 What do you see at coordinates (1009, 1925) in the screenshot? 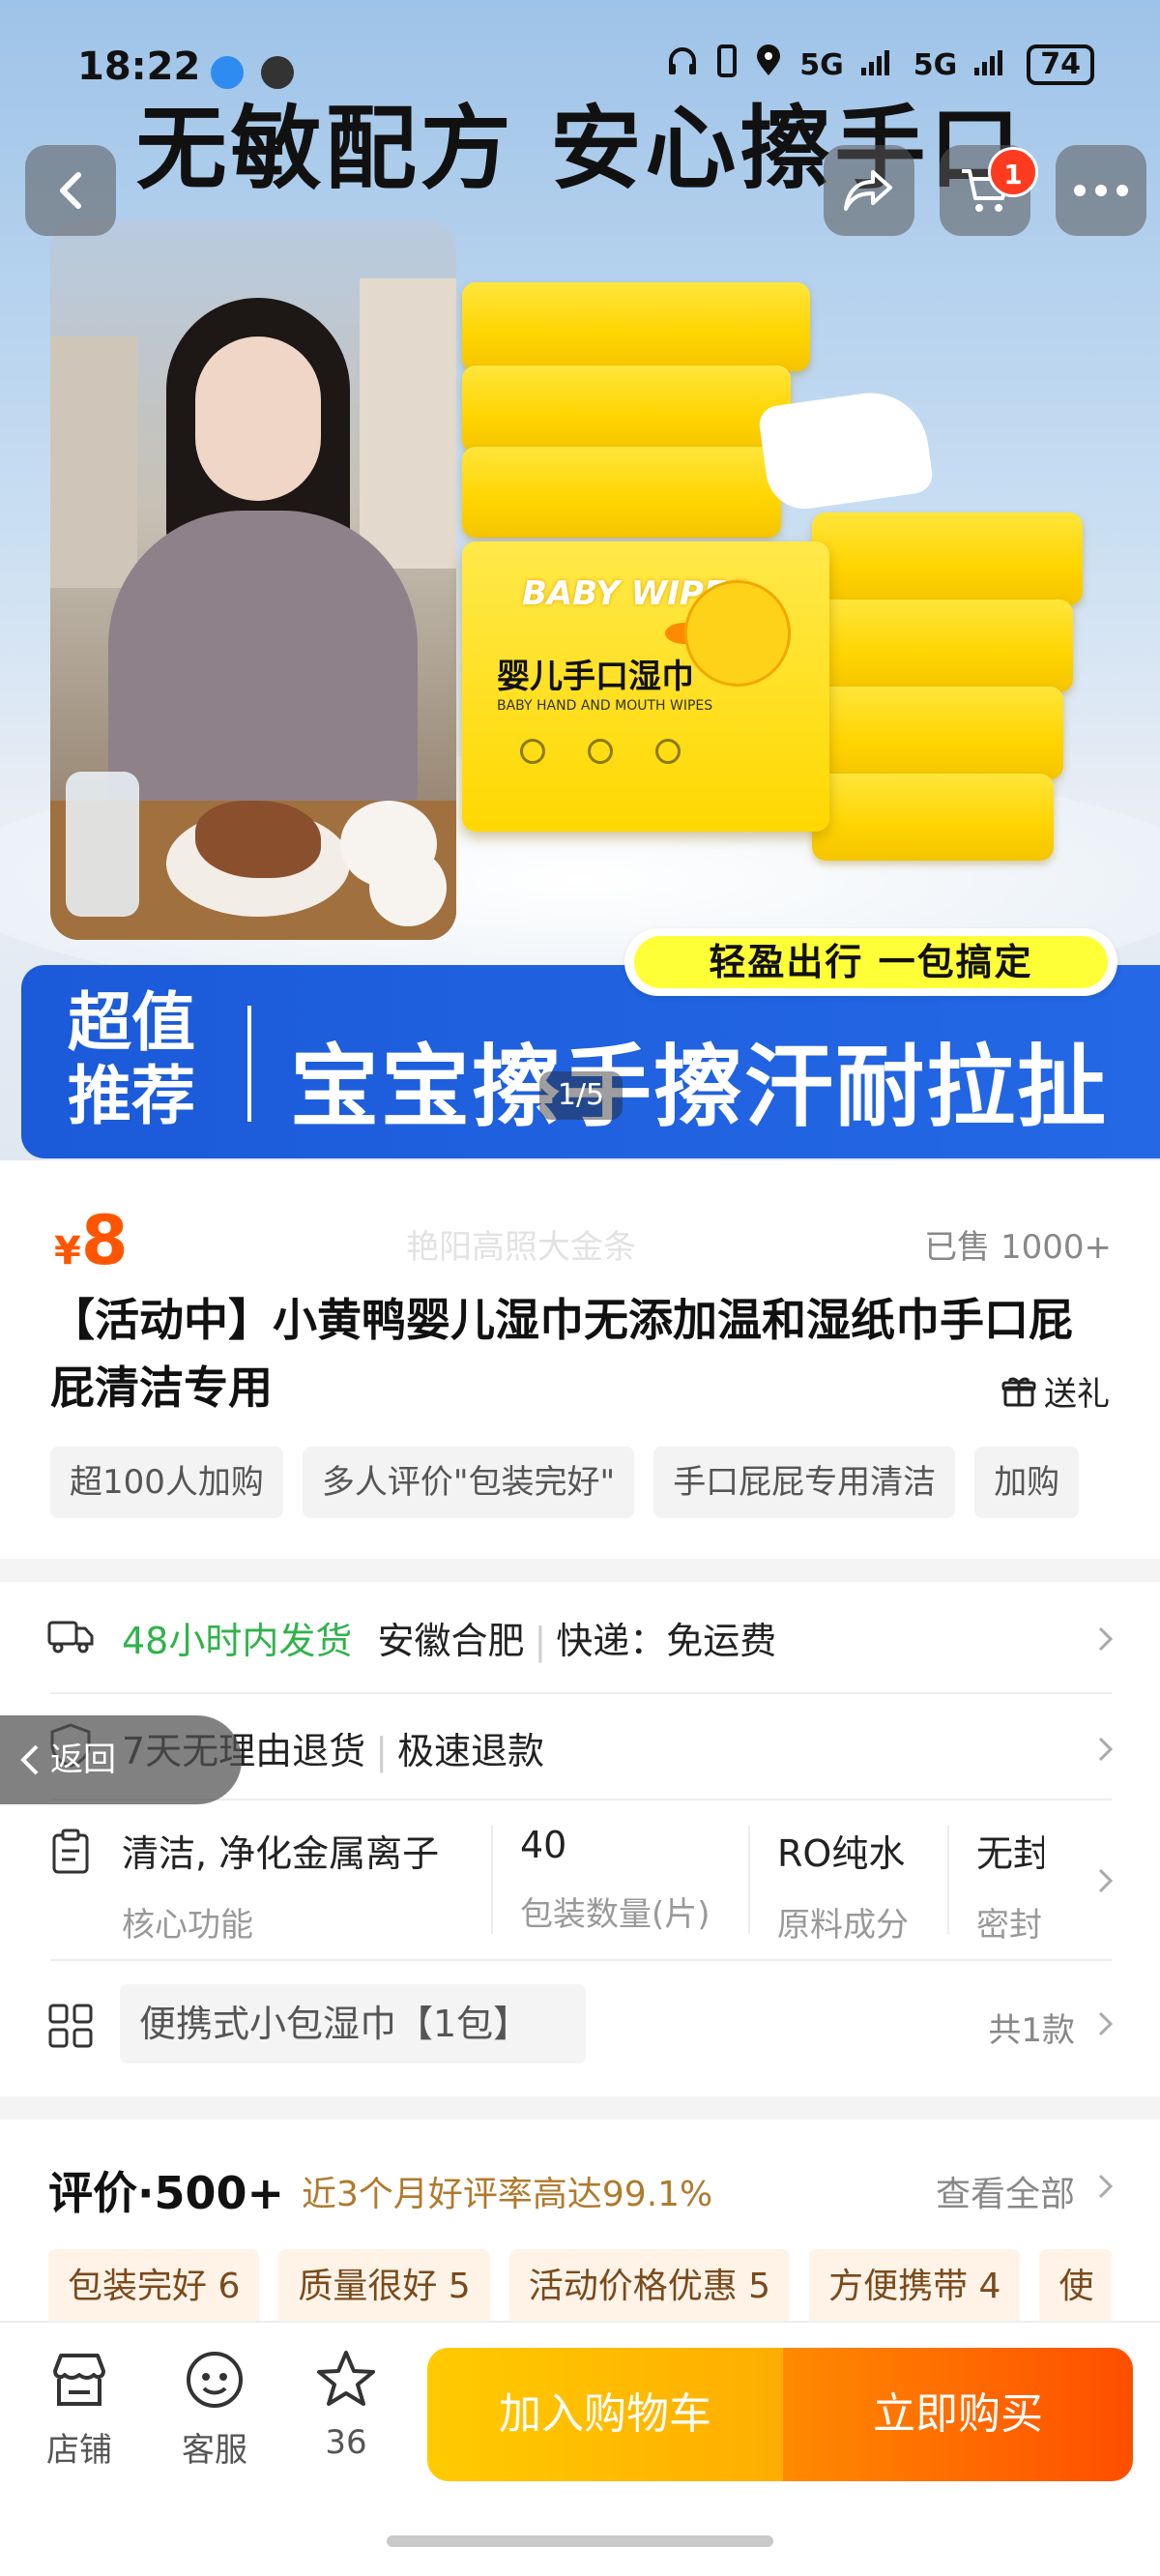
I see `spec-label: 密封` at bounding box center [1009, 1925].